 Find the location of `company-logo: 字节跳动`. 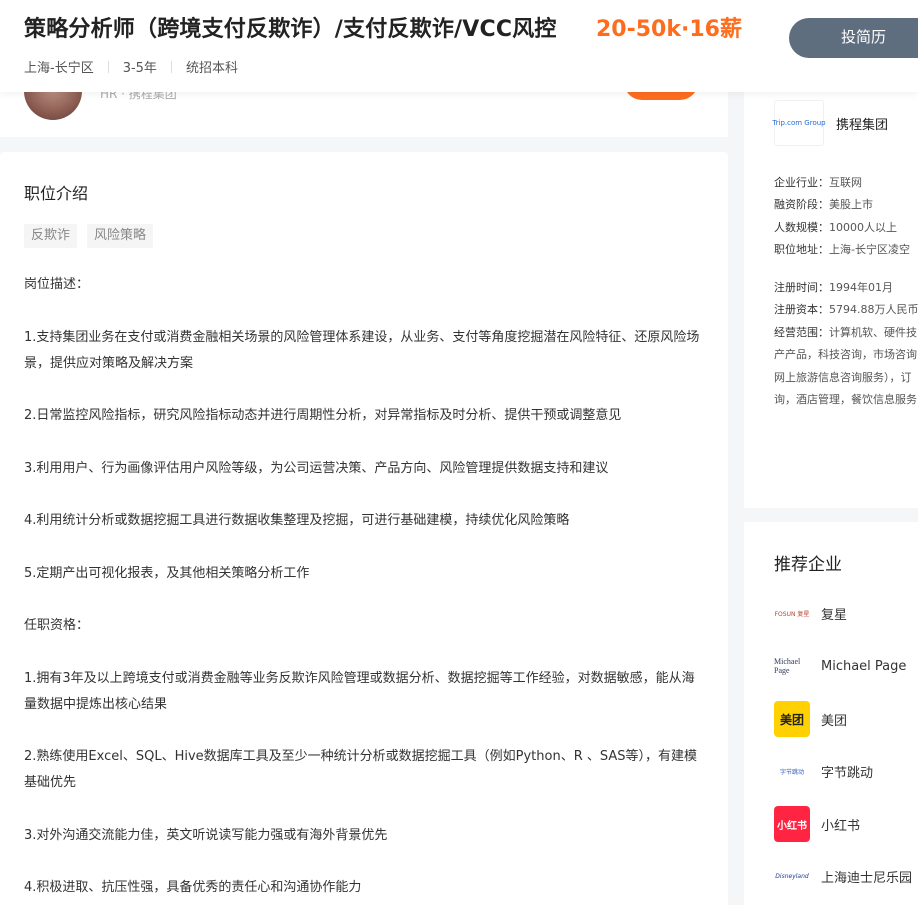

company-logo: 字节跳动 is located at coordinates (792, 771).